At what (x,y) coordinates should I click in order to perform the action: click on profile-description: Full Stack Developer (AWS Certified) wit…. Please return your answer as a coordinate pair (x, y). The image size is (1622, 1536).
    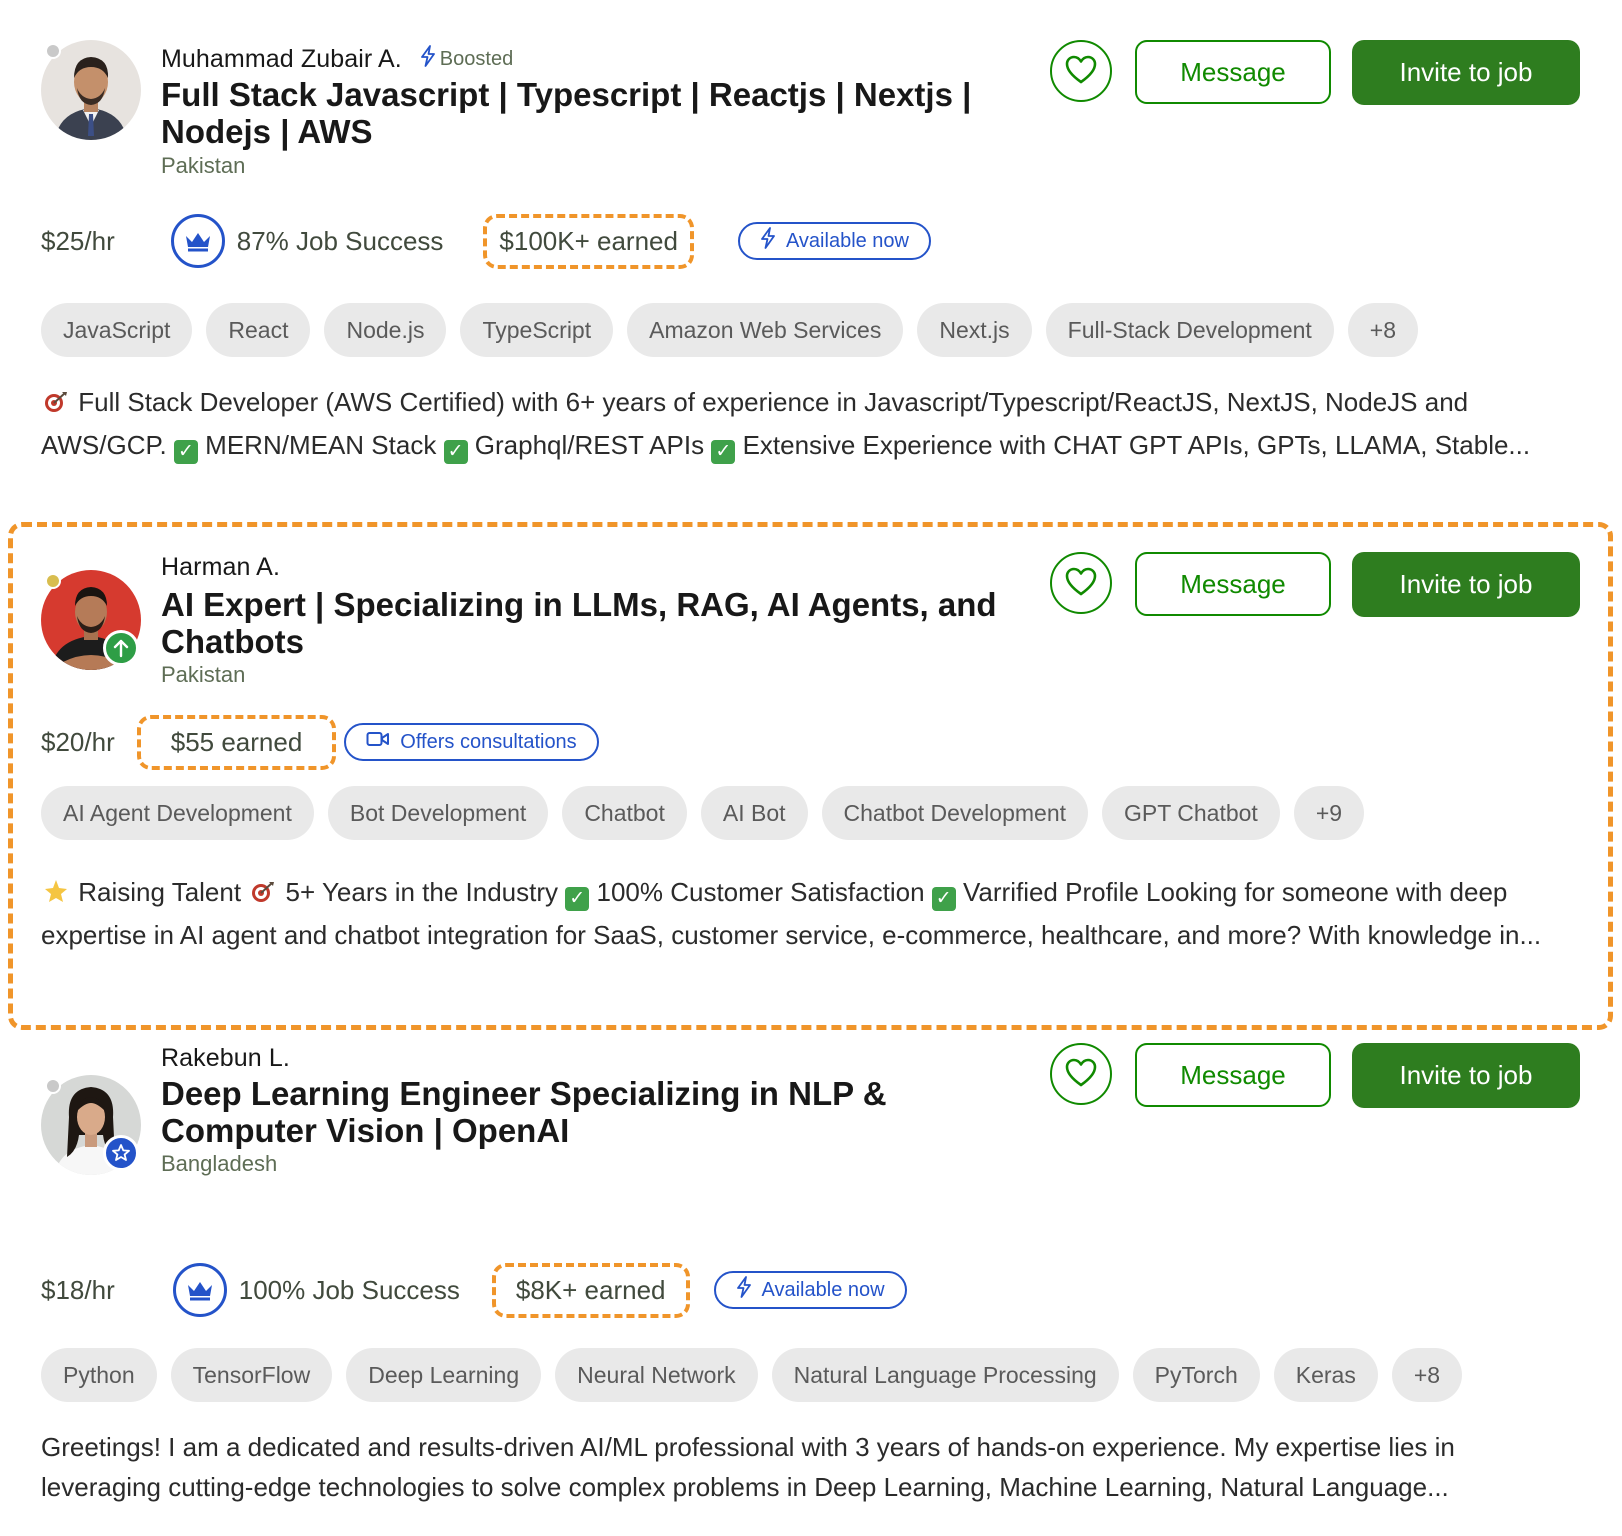
    Looking at the image, I should click on (811, 423).